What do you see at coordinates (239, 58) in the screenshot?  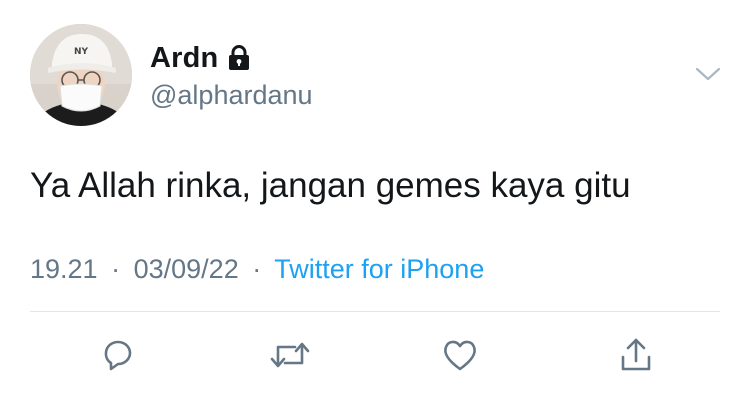 I see `lock-icon` at bounding box center [239, 58].